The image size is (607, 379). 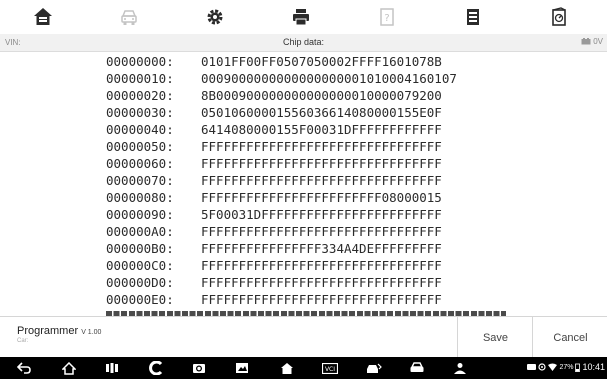 What do you see at coordinates (569, 337) in the screenshot?
I see `cancel-button: Cancel` at bounding box center [569, 337].